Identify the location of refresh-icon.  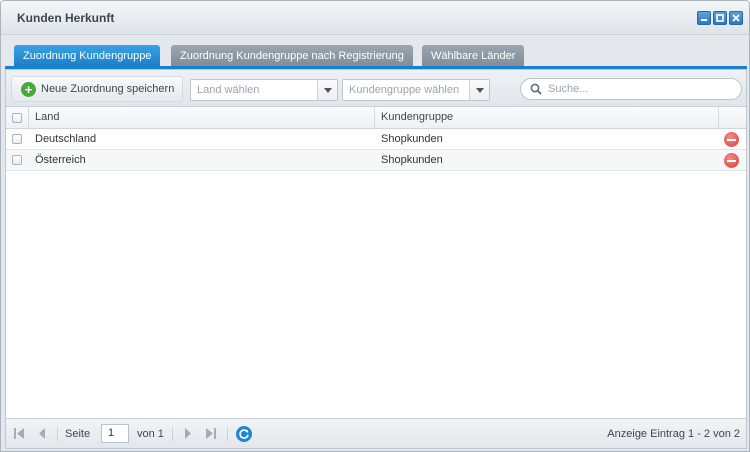
(244, 434).